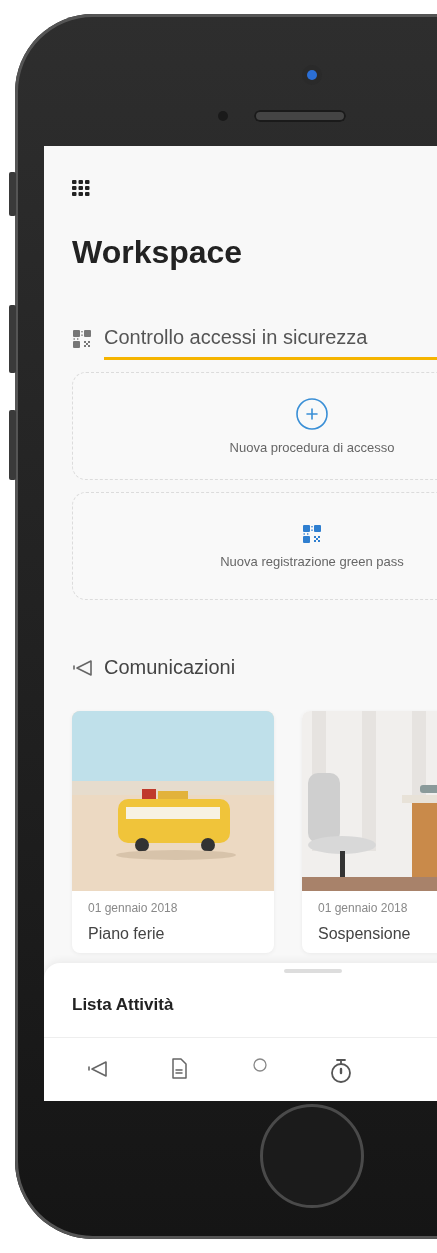 Image resolution: width=437 pixels, height=1253 pixels. Describe the element at coordinates (173, 832) in the screenshot. I see `news-card: 01 gennaio 2018 Piano ferie` at that location.